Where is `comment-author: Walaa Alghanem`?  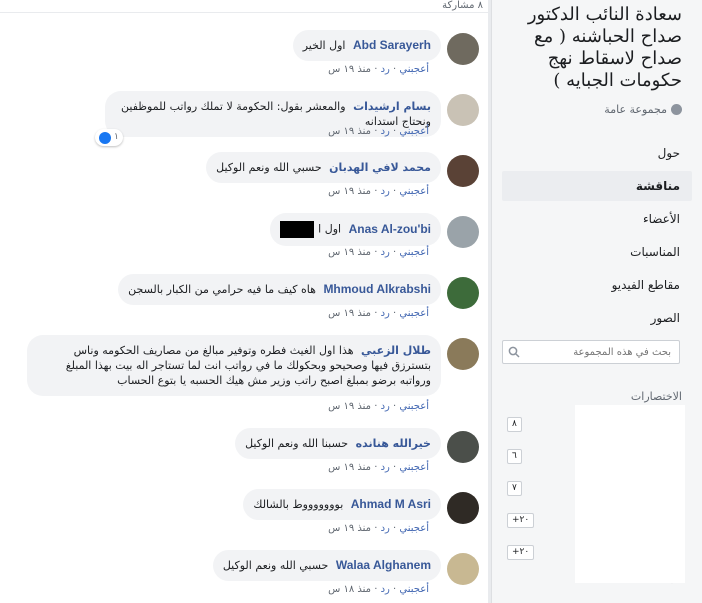
comment-author: Walaa Alghanem is located at coordinates (383, 565).